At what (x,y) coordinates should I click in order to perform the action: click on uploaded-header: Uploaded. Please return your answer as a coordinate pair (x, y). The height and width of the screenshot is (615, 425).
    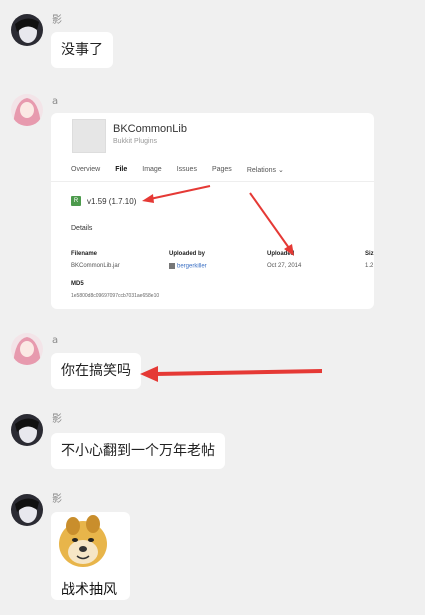
    Looking at the image, I should click on (281, 254).